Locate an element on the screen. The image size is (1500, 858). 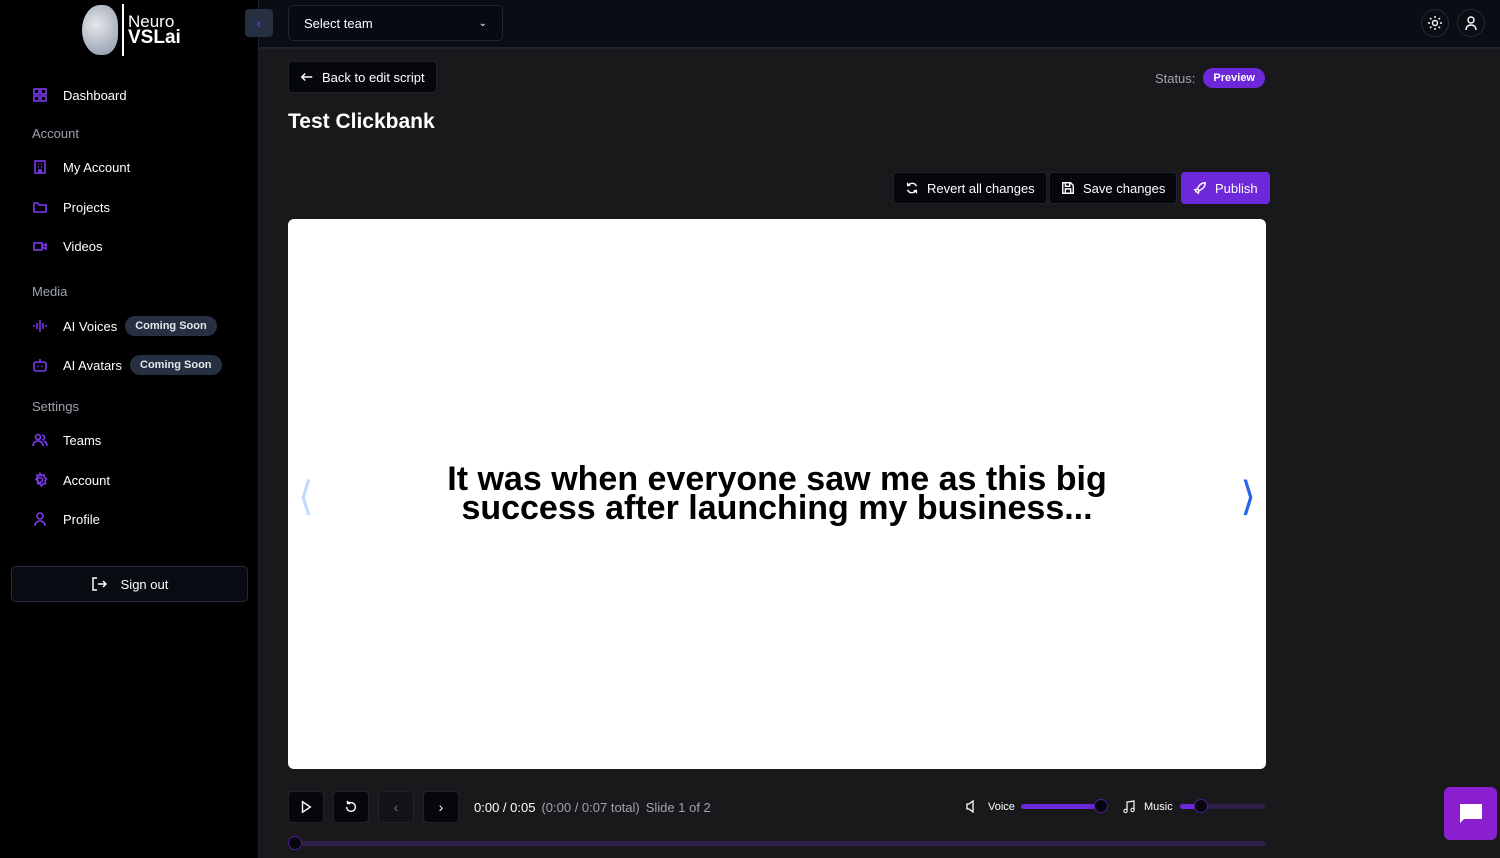
team-select-value: Select team is located at coordinates (338, 23).